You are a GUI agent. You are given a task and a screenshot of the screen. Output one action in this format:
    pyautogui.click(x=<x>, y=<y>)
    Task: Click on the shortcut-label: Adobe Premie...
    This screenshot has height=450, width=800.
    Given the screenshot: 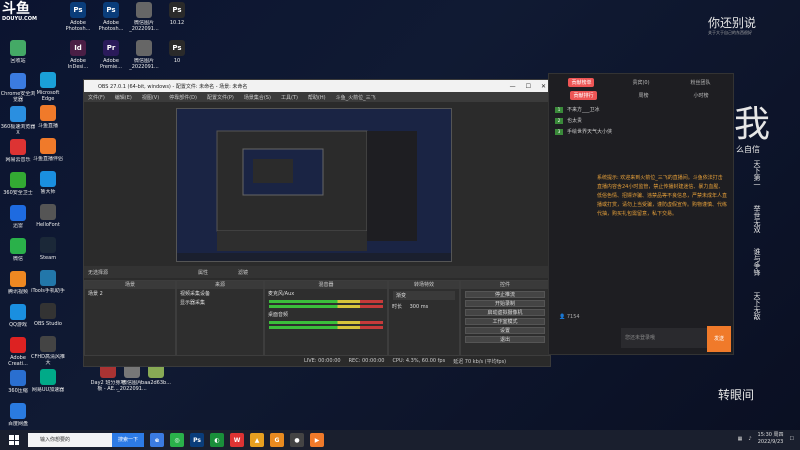 What is the action you would take?
    pyautogui.click(x=111, y=64)
    